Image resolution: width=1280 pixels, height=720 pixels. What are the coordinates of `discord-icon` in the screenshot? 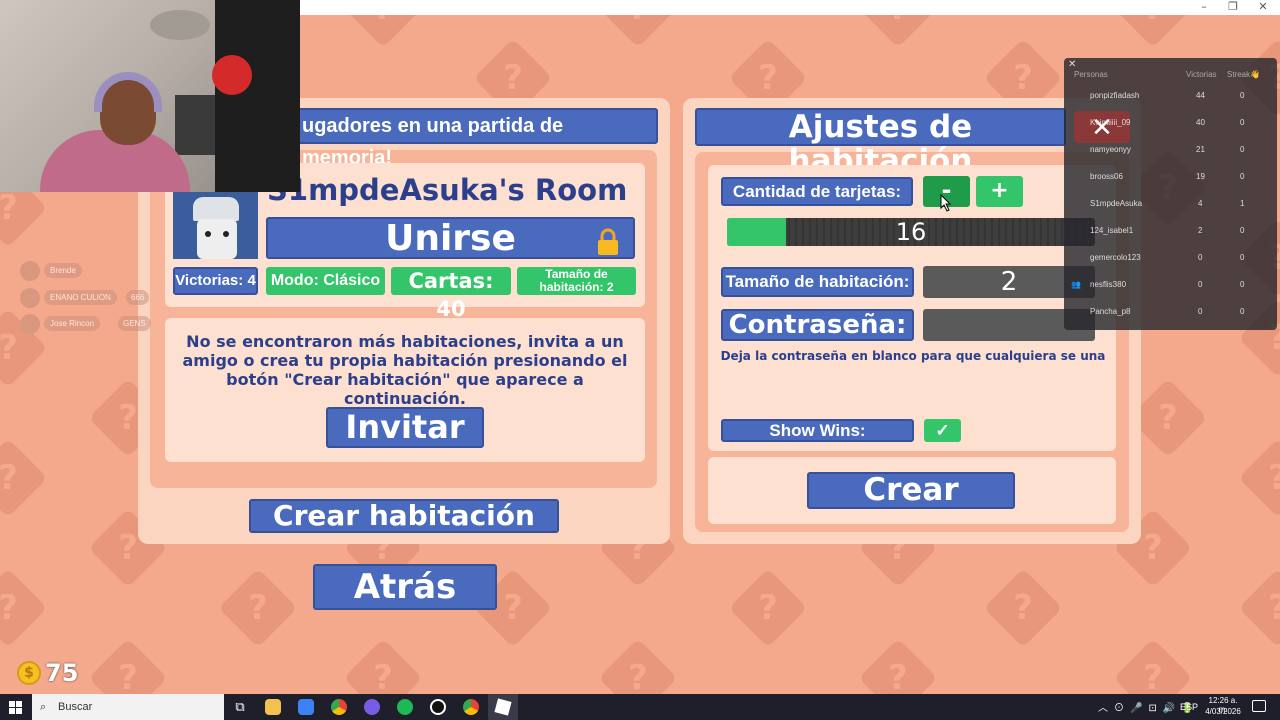 It's located at (372, 707).